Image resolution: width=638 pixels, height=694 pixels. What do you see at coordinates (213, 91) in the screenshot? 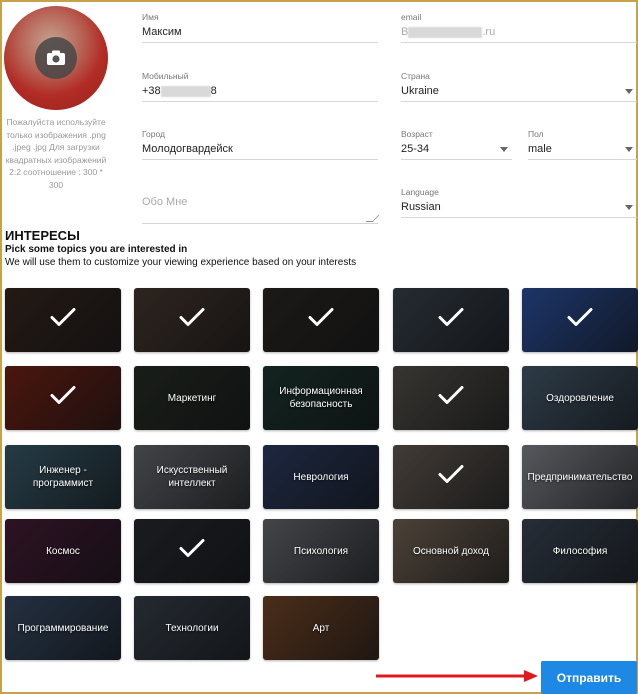
I see `mobile-suffix: 8` at bounding box center [213, 91].